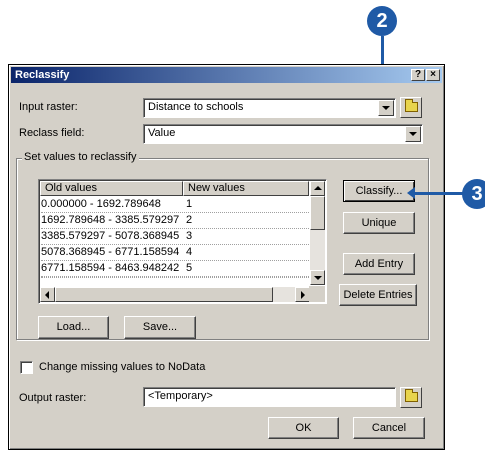  What do you see at coordinates (317, 188) in the screenshot?
I see `scroll-up-arrow-icon` at bounding box center [317, 188].